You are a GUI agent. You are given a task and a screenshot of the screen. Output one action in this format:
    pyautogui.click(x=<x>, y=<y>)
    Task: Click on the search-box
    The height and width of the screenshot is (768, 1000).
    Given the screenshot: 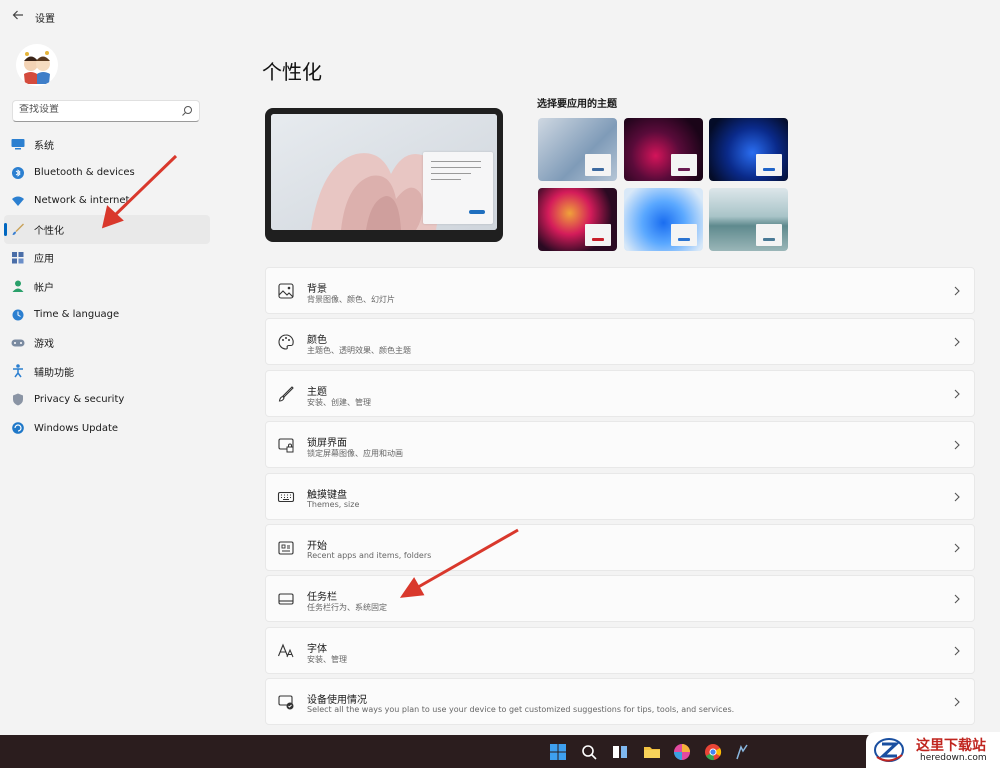 What is the action you would take?
    pyautogui.click(x=106, y=111)
    